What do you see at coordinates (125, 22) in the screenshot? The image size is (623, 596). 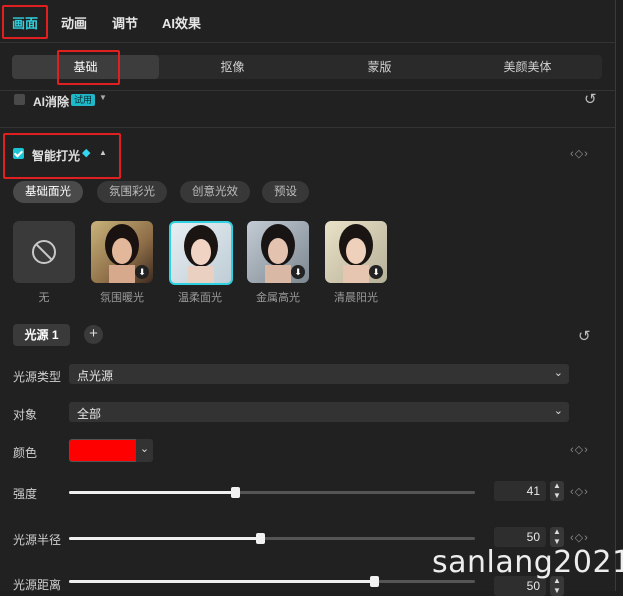 I see `tab-adjust: 调节` at bounding box center [125, 22].